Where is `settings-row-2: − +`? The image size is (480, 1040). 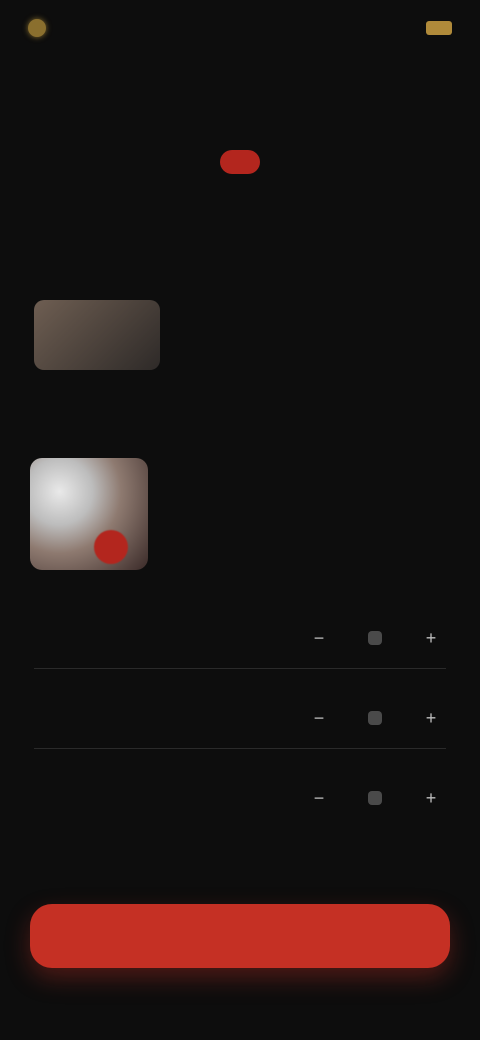
settings-row-2: − + is located at coordinates (240, 718).